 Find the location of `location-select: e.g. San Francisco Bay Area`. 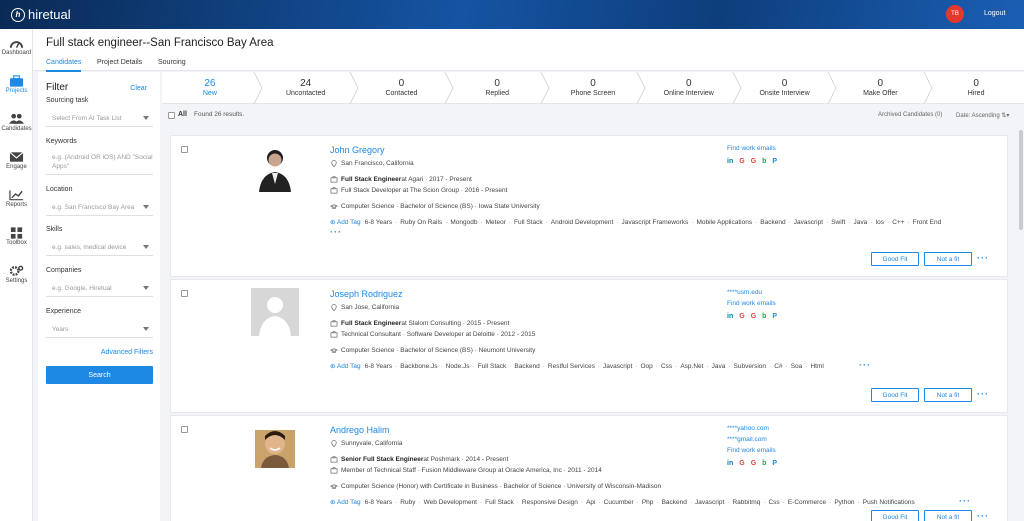

location-select: e.g. San Francisco Bay Area is located at coordinates (99, 208).